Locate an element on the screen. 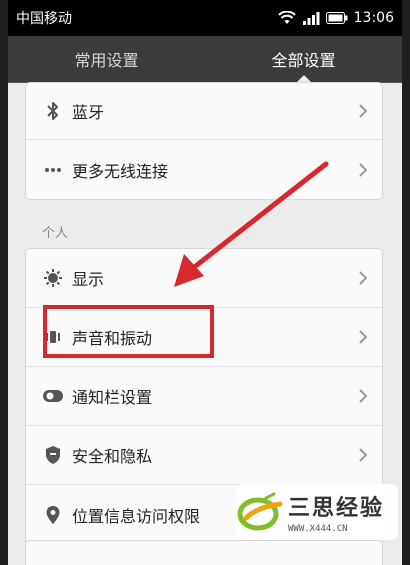 Image resolution: width=410 pixels, height=565 pixels. battery-icon is located at coordinates (336, 18).